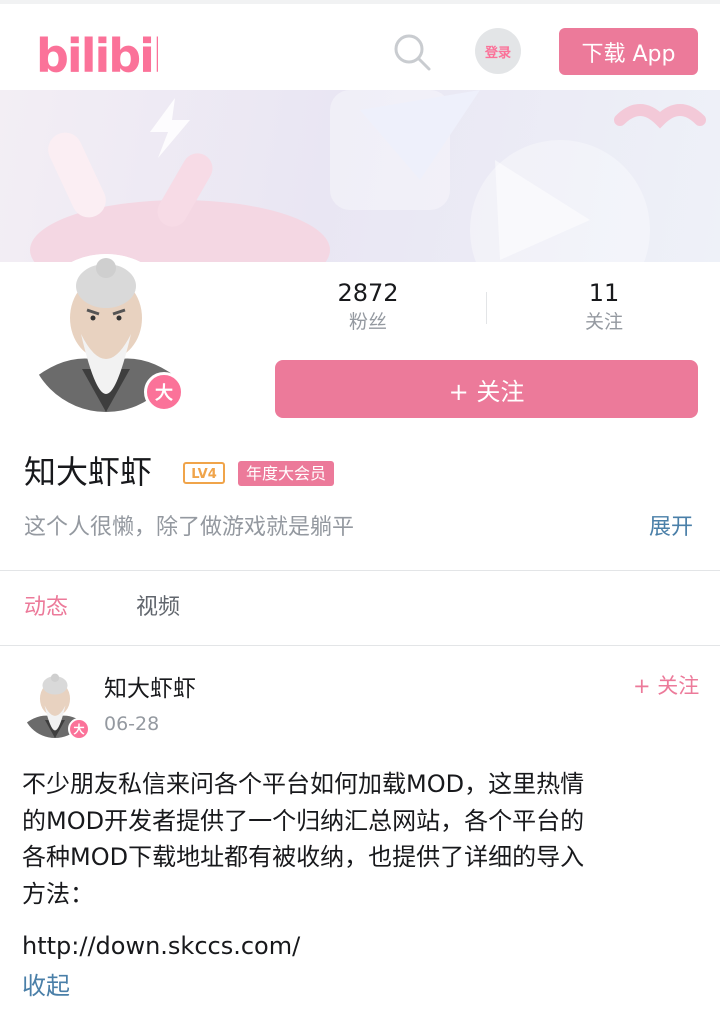  What do you see at coordinates (367, 322) in the screenshot?
I see `fans-label: 粉丝` at bounding box center [367, 322].